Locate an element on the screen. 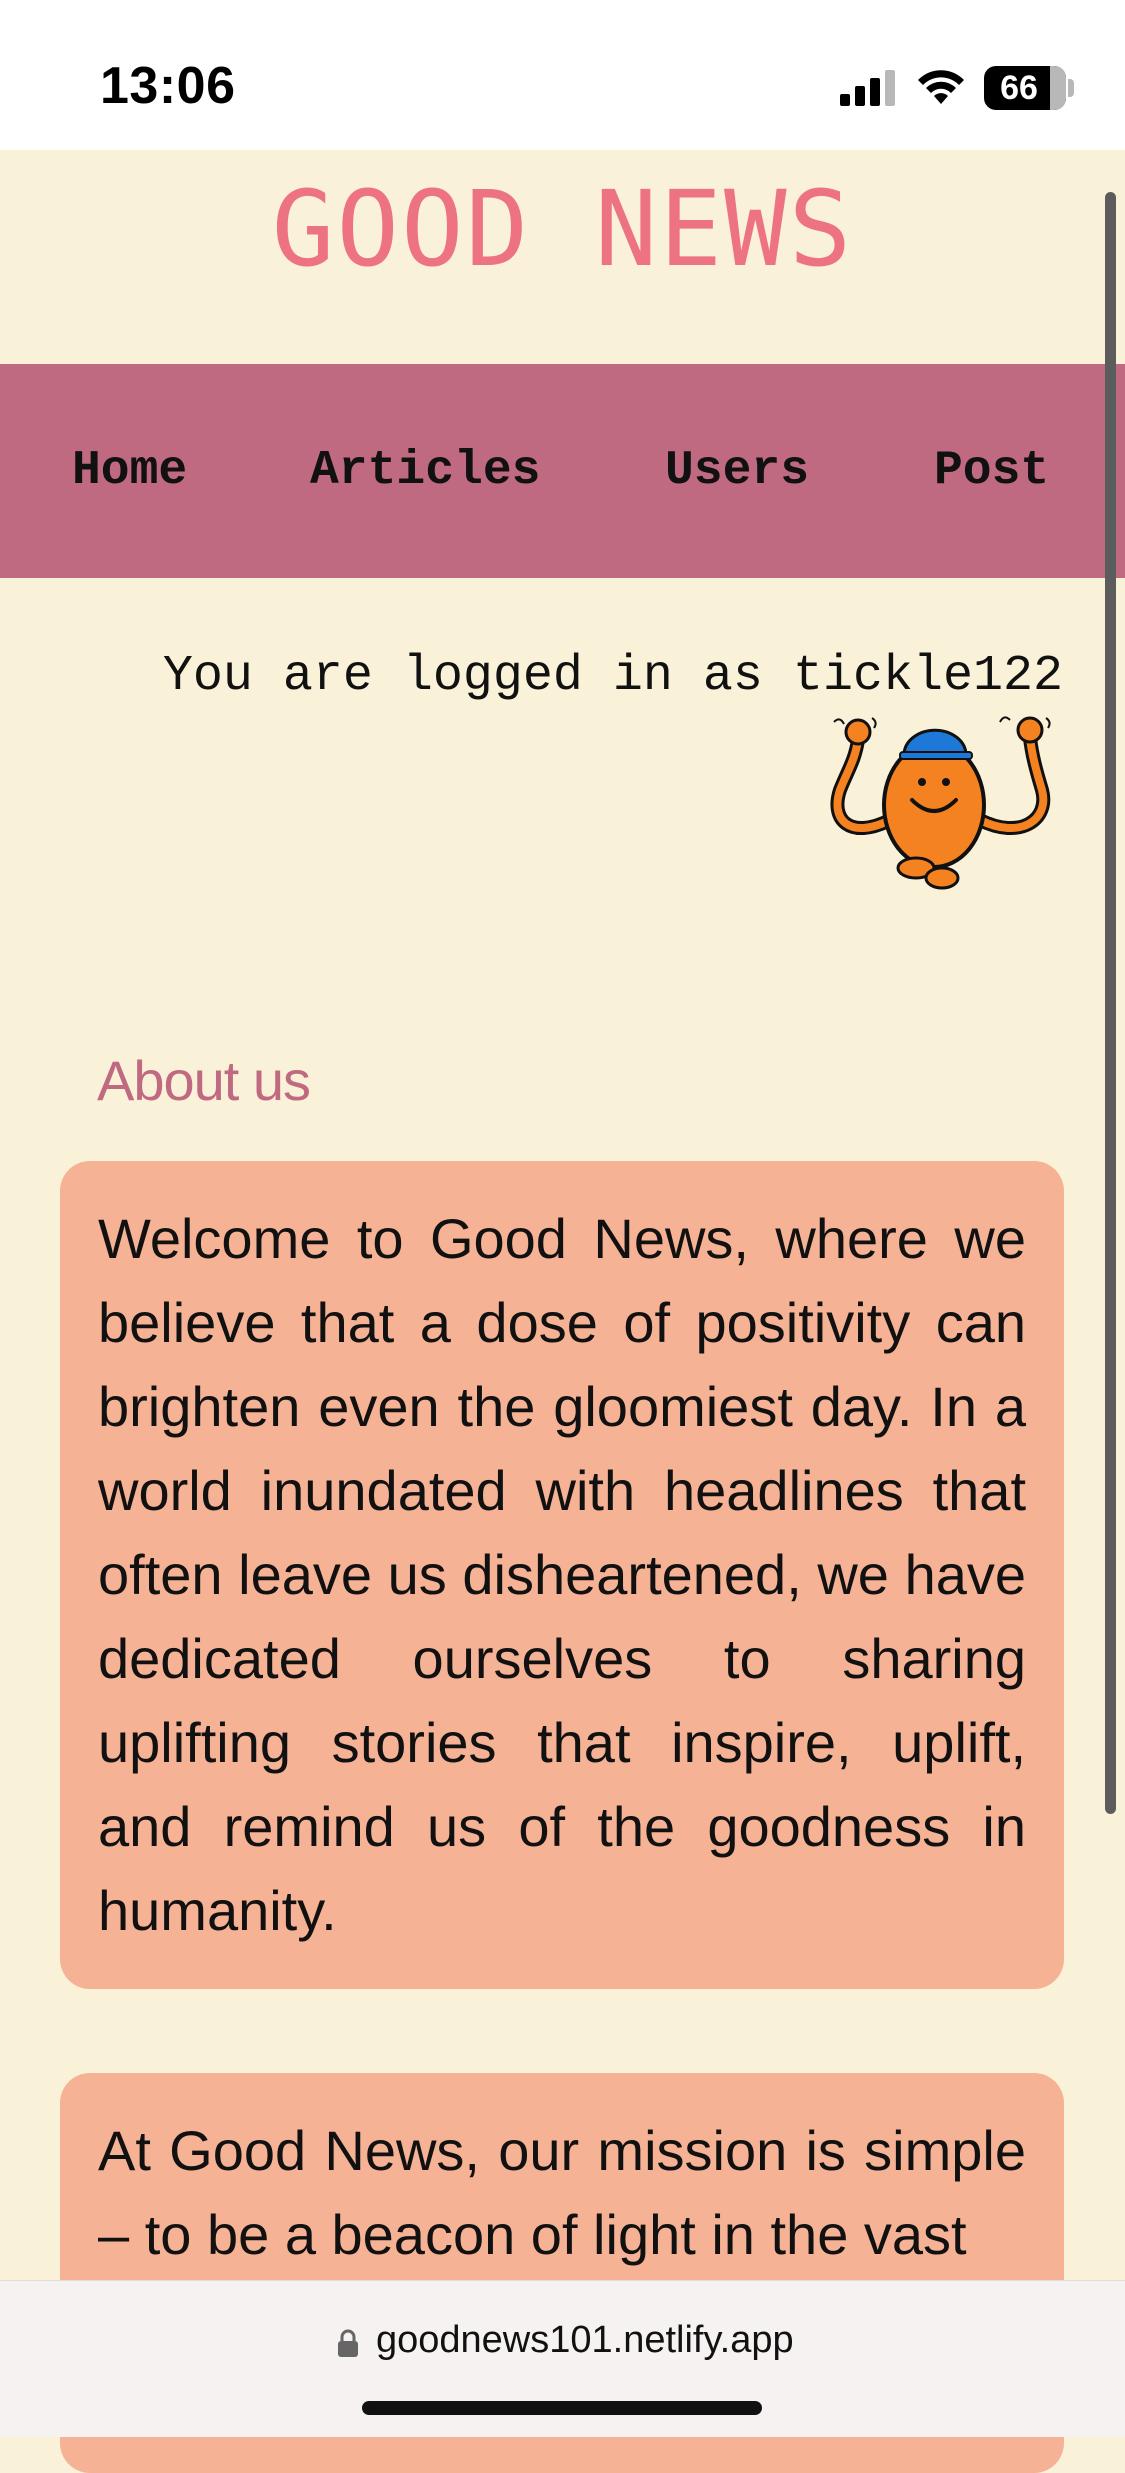  site-title: GOOD NEWS is located at coordinates (562, 229).